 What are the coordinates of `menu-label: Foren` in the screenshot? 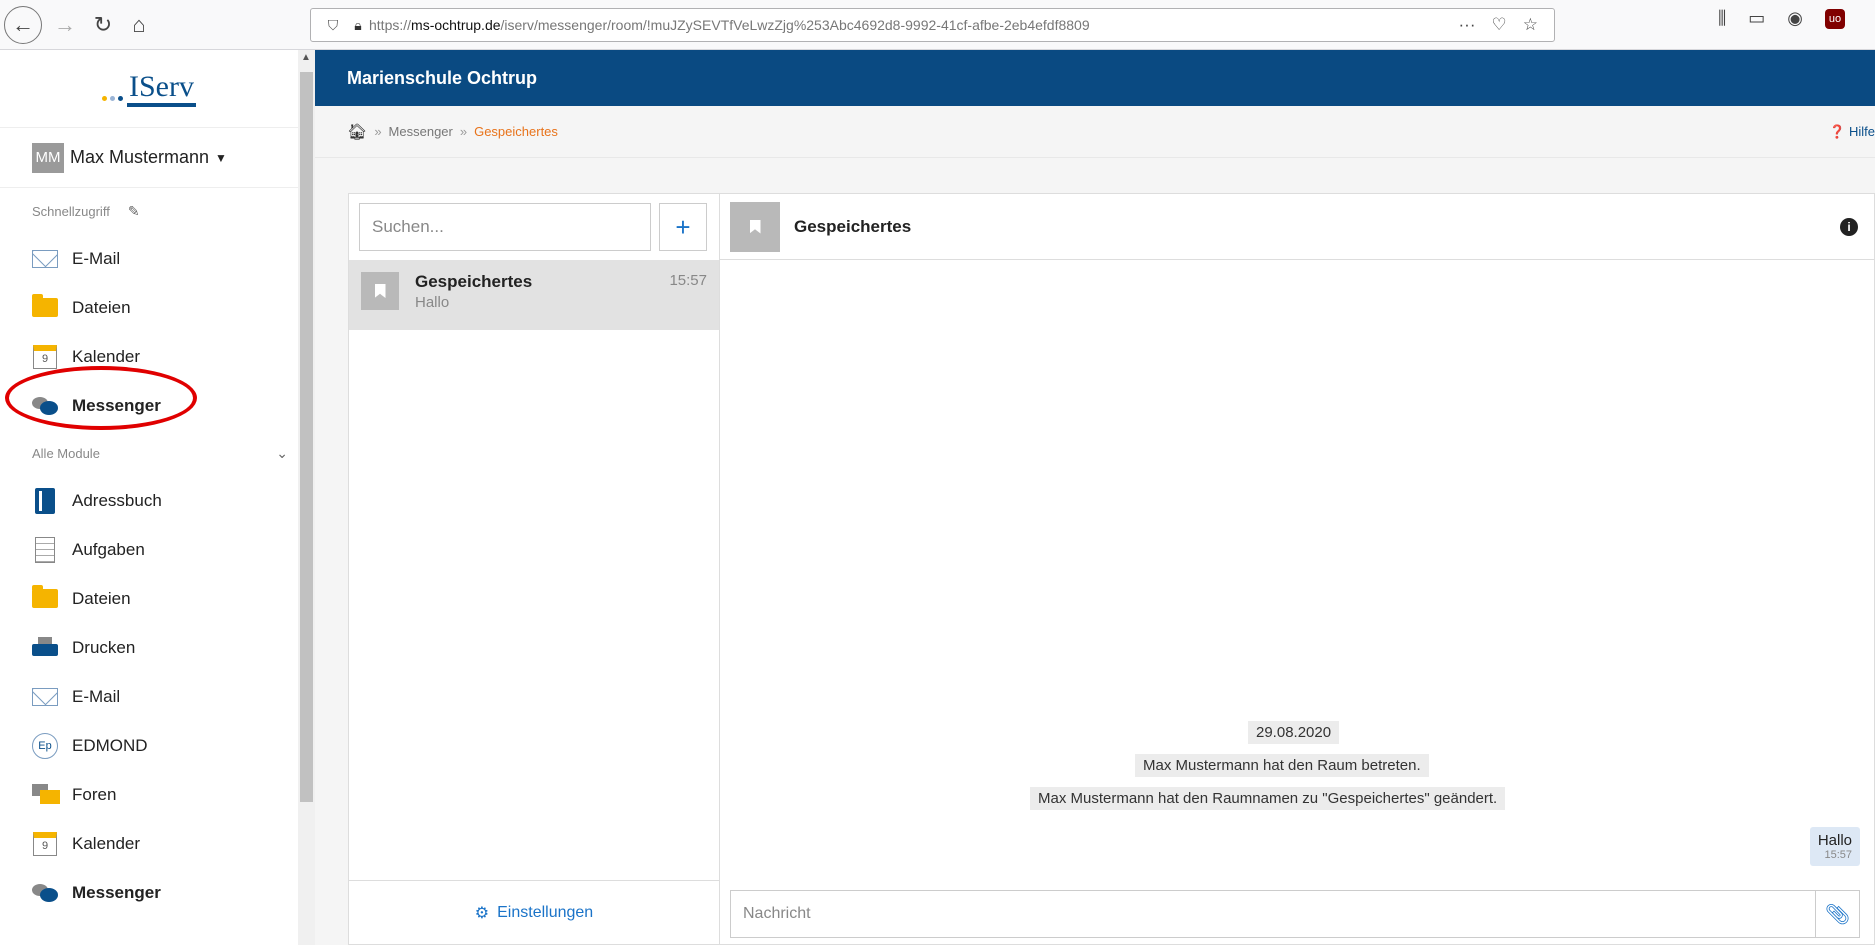 It's located at (94, 794).